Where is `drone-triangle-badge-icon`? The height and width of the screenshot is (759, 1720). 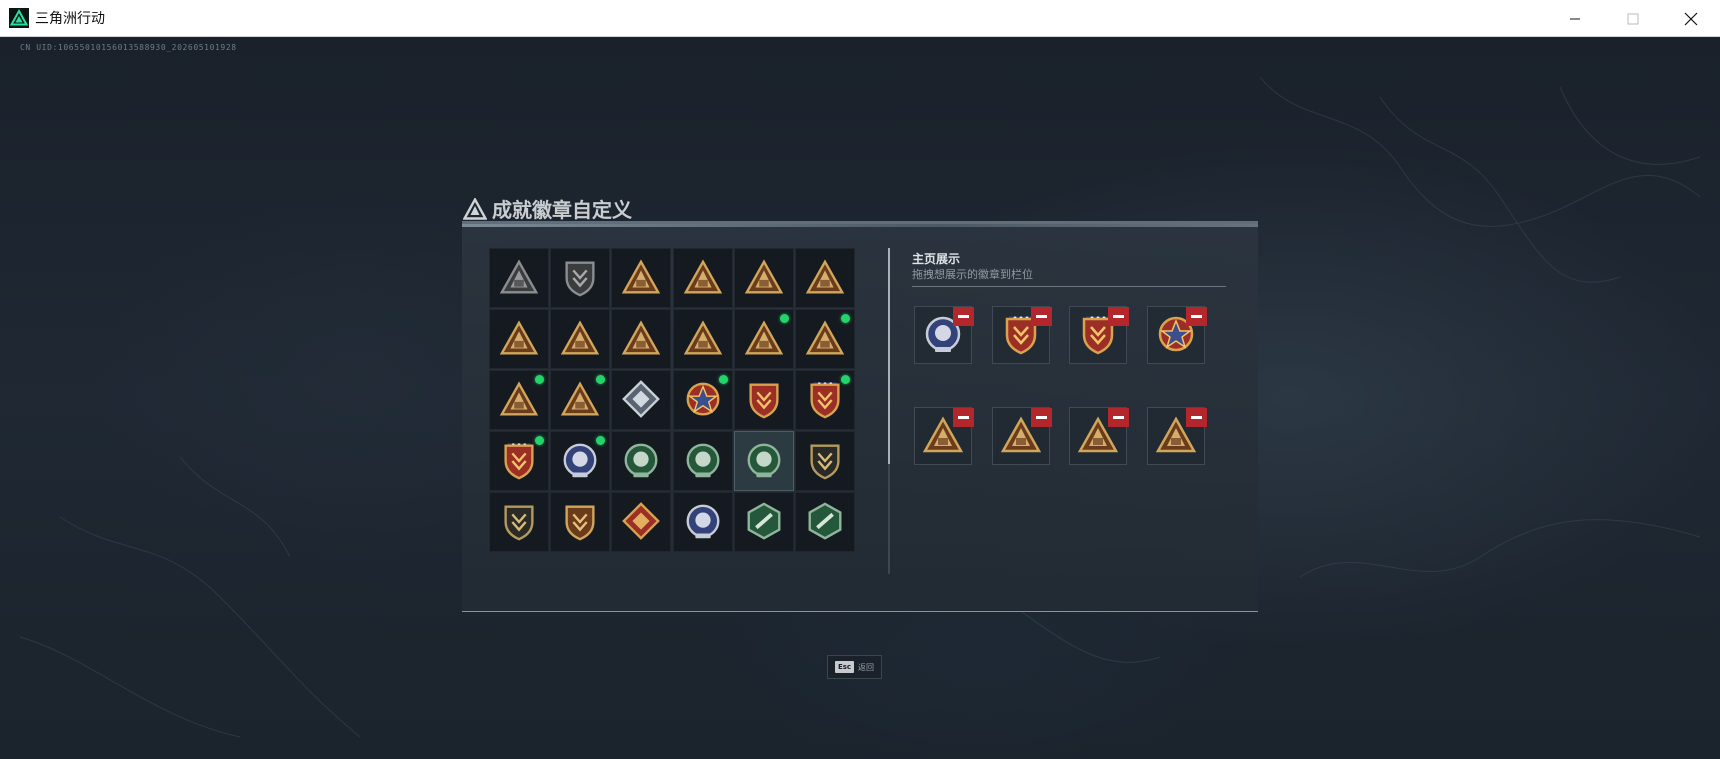 drone-triangle-badge-icon is located at coordinates (580, 337).